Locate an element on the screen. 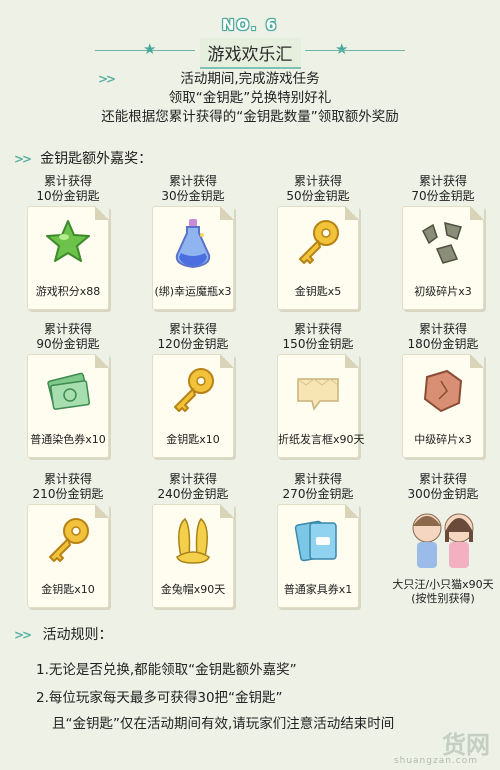 This screenshot has width=500, height=770. reward-item-name: 折纸发言框x90天 is located at coordinates (321, 439).